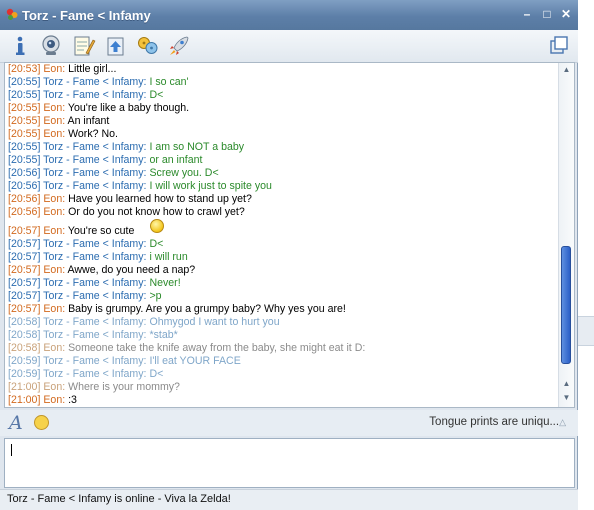 This screenshot has width=594, height=510. I want to click on message-text: or an infant, so click(176, 160).